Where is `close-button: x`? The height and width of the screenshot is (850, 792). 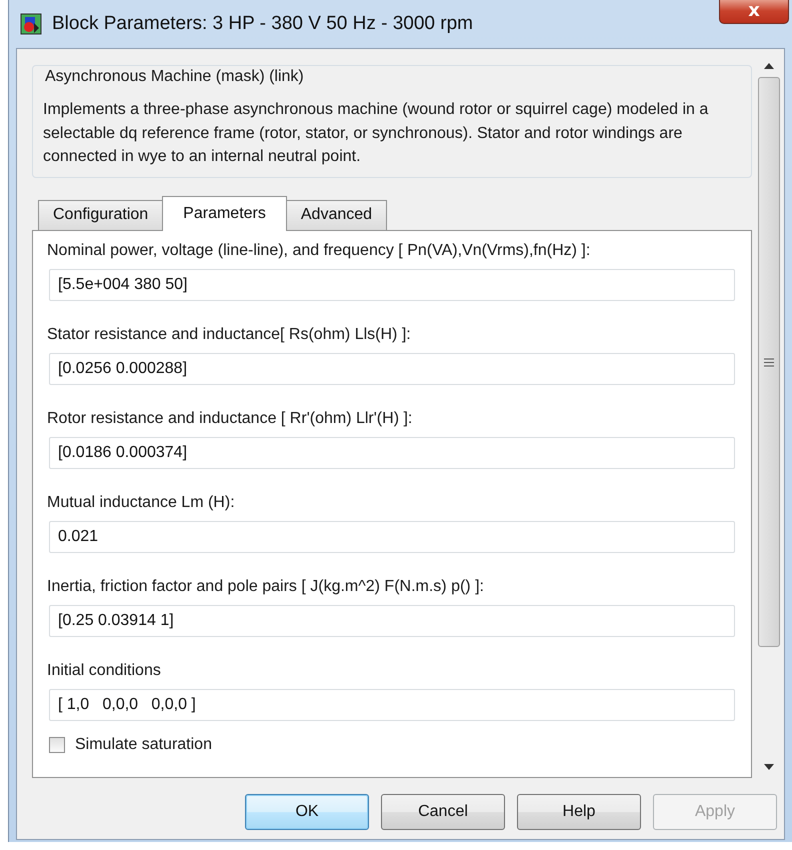 close-button: x is located at coordinates (754, 12).